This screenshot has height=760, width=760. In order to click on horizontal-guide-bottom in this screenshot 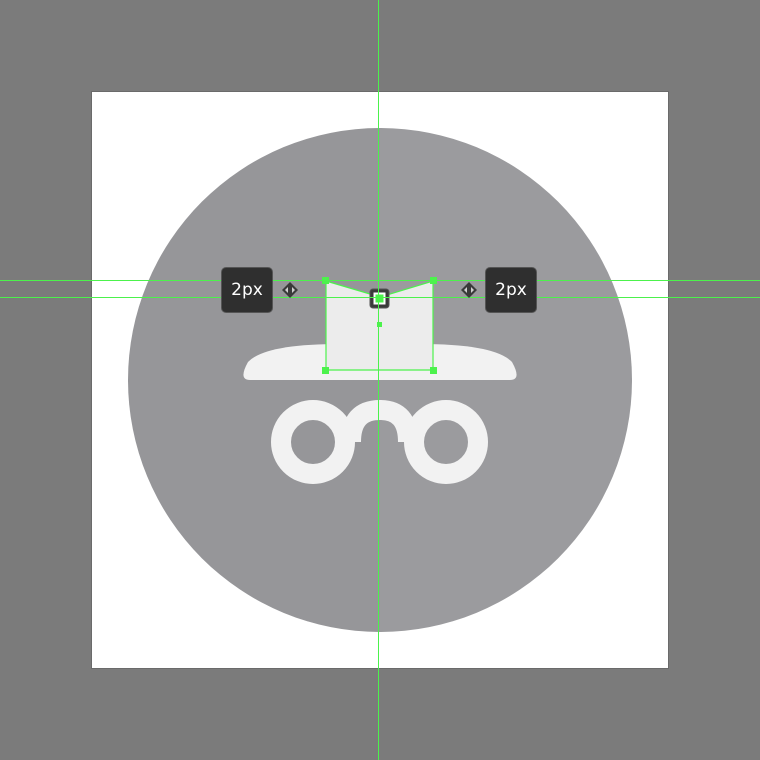, I will do `click(380, 297)`.